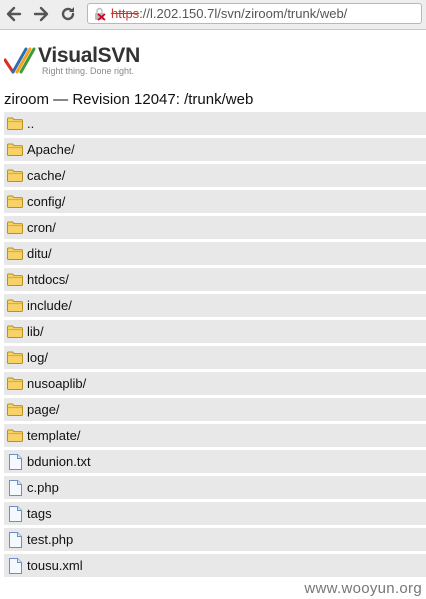 The width and height of the screenshot is (426, 599). Describe the element at coordinates (89, 55) in the screenshot. I see `brand-name: VisualSVN` at that location.